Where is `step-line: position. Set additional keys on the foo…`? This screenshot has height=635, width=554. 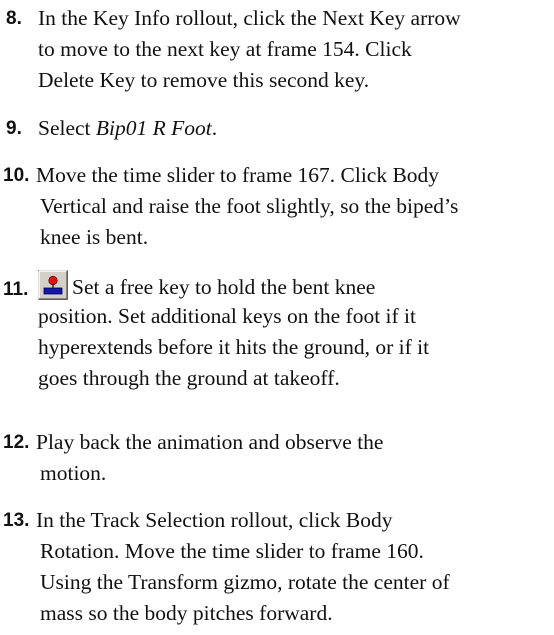
step-line: position. Set additional keys on the foo… is located at coordinates (227, 316).